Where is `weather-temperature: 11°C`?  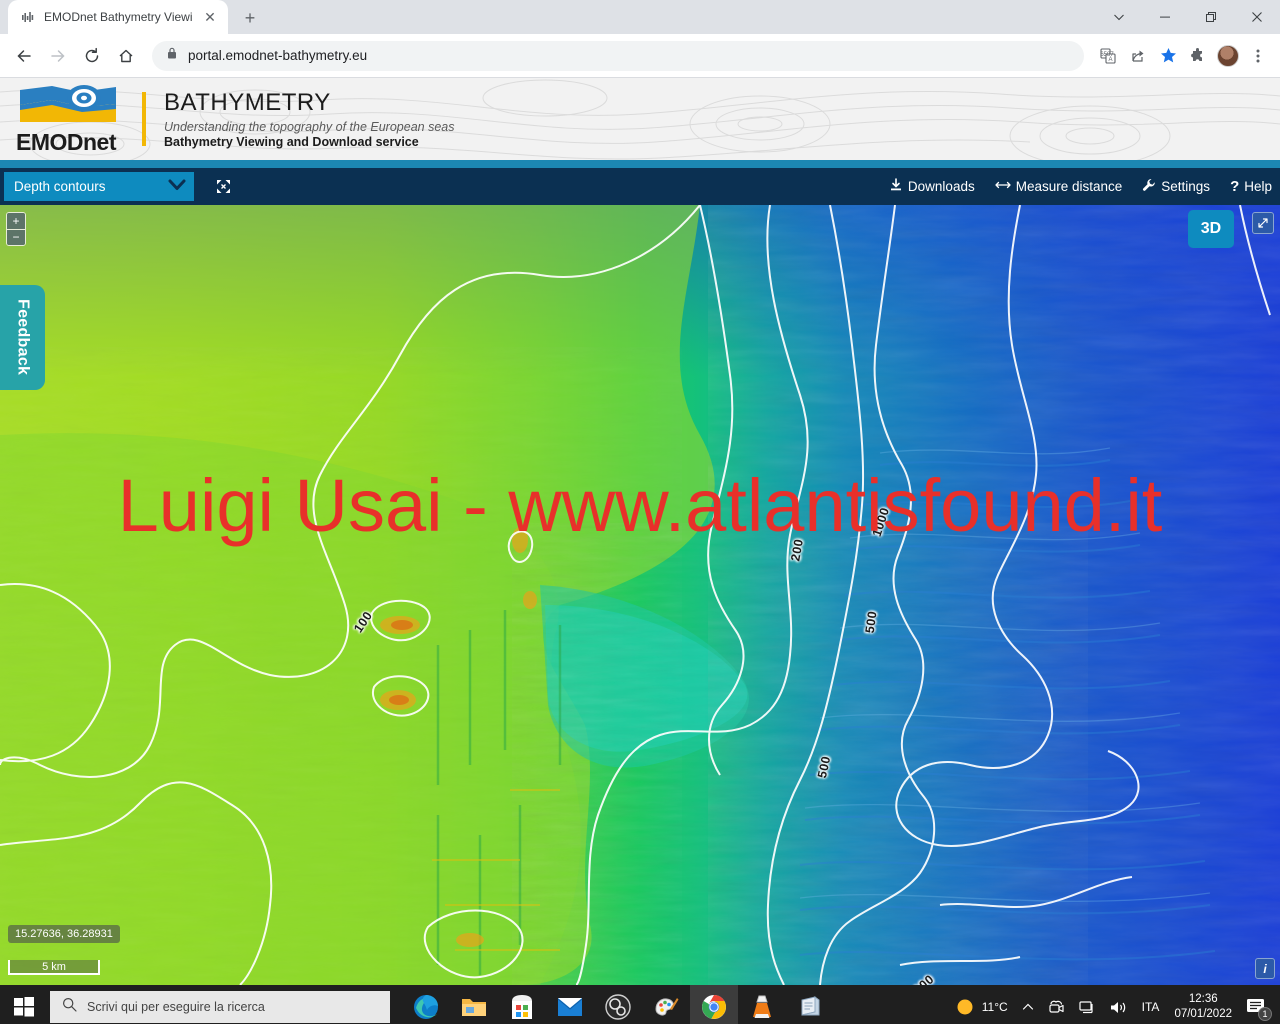 weather-temperature: 11°C is located at coordinates (994, 1007).